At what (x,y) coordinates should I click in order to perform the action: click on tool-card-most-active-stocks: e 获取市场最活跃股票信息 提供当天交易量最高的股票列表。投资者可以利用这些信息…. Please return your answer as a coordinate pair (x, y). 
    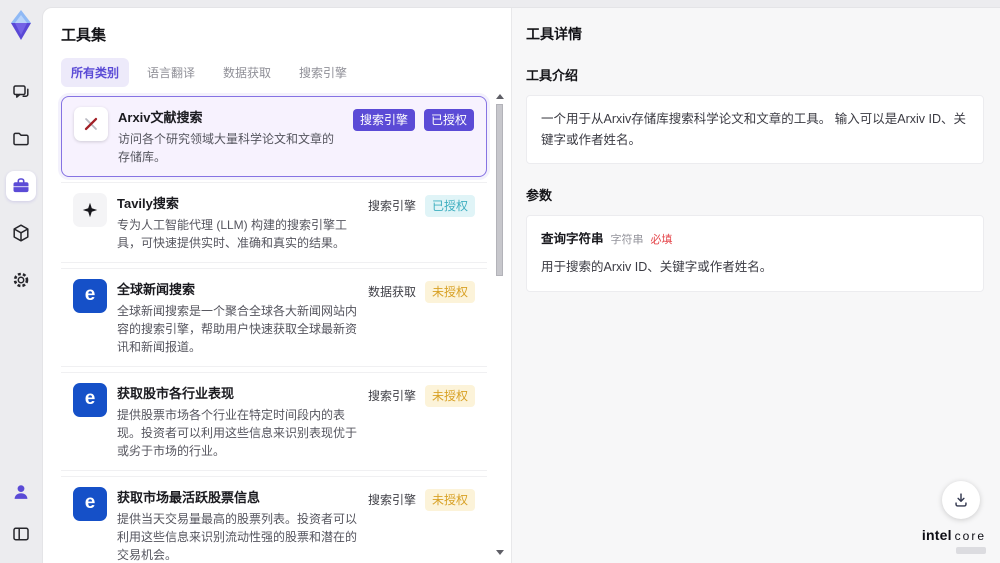
    Looking at the image, I should click on (274, 519).